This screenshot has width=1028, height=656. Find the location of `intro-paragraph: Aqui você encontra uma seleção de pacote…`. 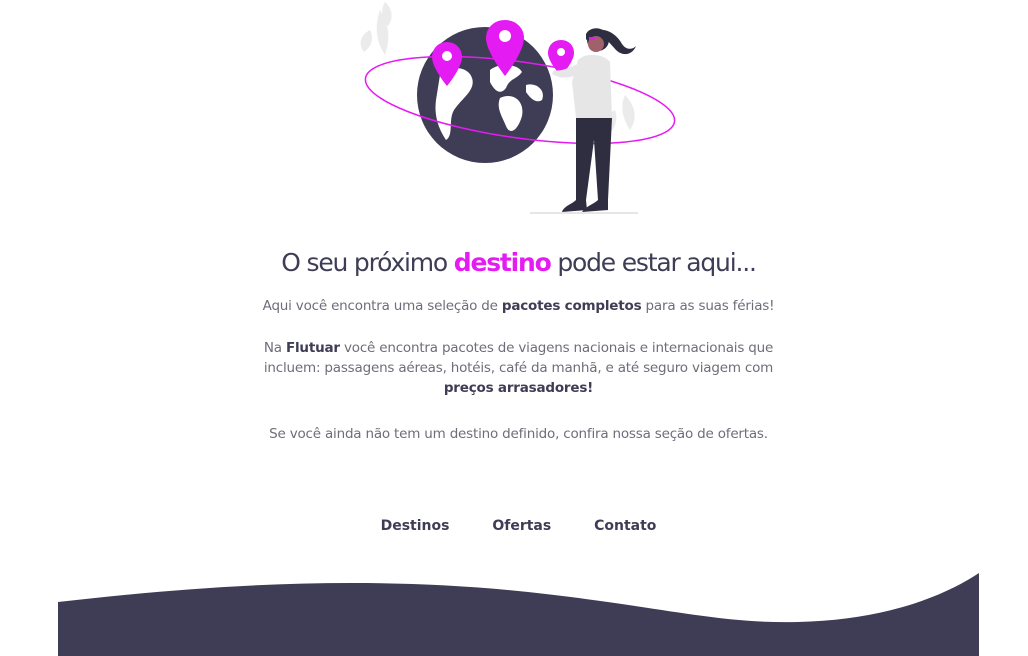

intro-paragraph: Aqui você encontra uma seleção de pacote… is located at coordinates (518, 306).